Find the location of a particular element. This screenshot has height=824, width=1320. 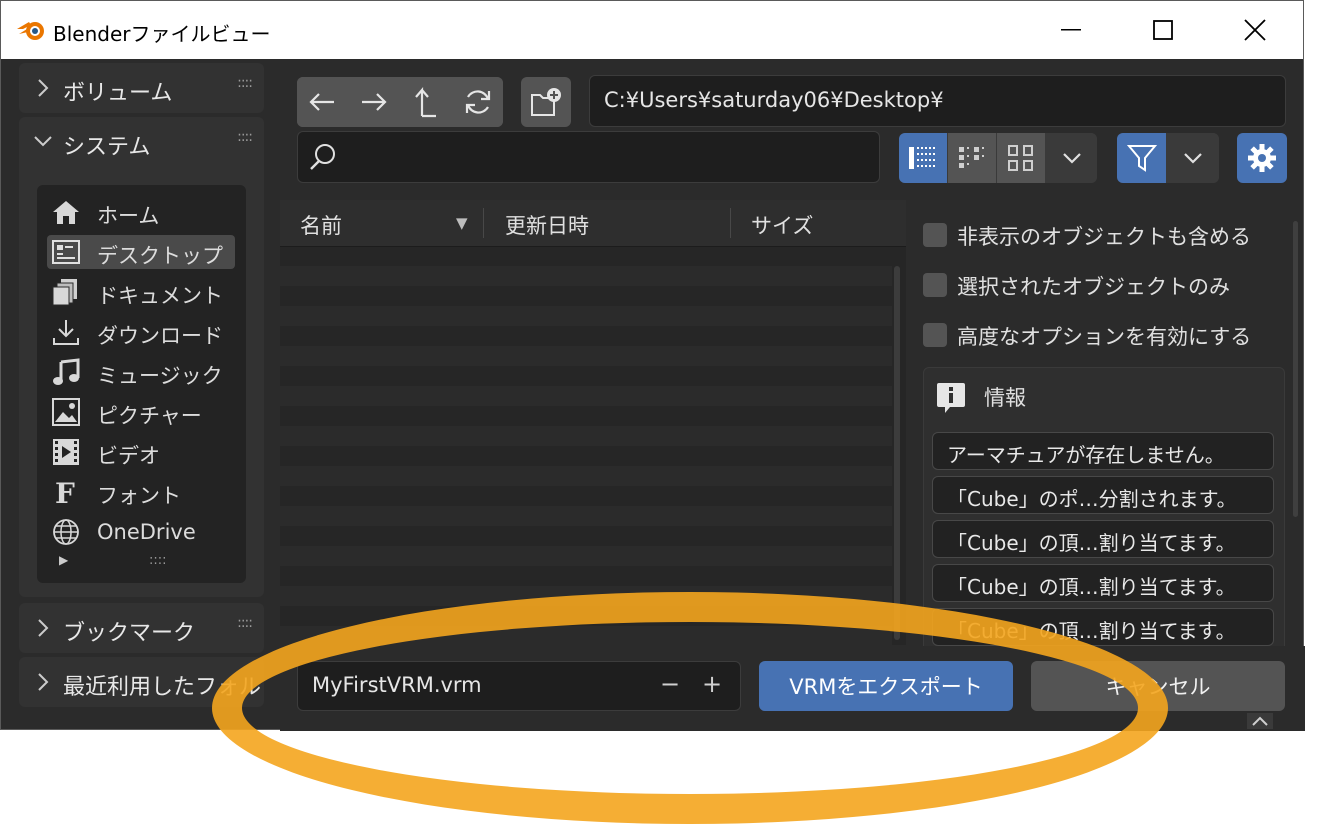

sidebar-item-onedrive: OneDrive is located at coordinates (141, 532).